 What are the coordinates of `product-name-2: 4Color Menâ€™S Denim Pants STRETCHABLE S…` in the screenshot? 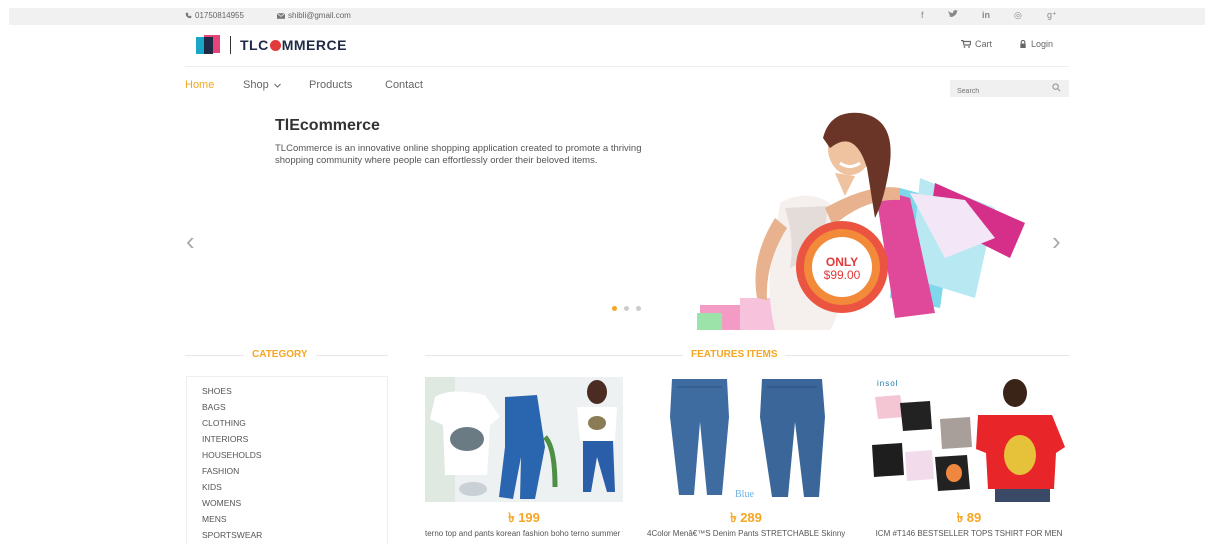 It's located at (746, 536).